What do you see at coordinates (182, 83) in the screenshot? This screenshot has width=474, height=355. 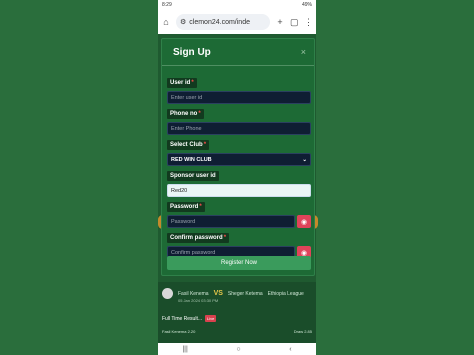 I see `user-id-label: User id*` at bounding box center [182, 83].